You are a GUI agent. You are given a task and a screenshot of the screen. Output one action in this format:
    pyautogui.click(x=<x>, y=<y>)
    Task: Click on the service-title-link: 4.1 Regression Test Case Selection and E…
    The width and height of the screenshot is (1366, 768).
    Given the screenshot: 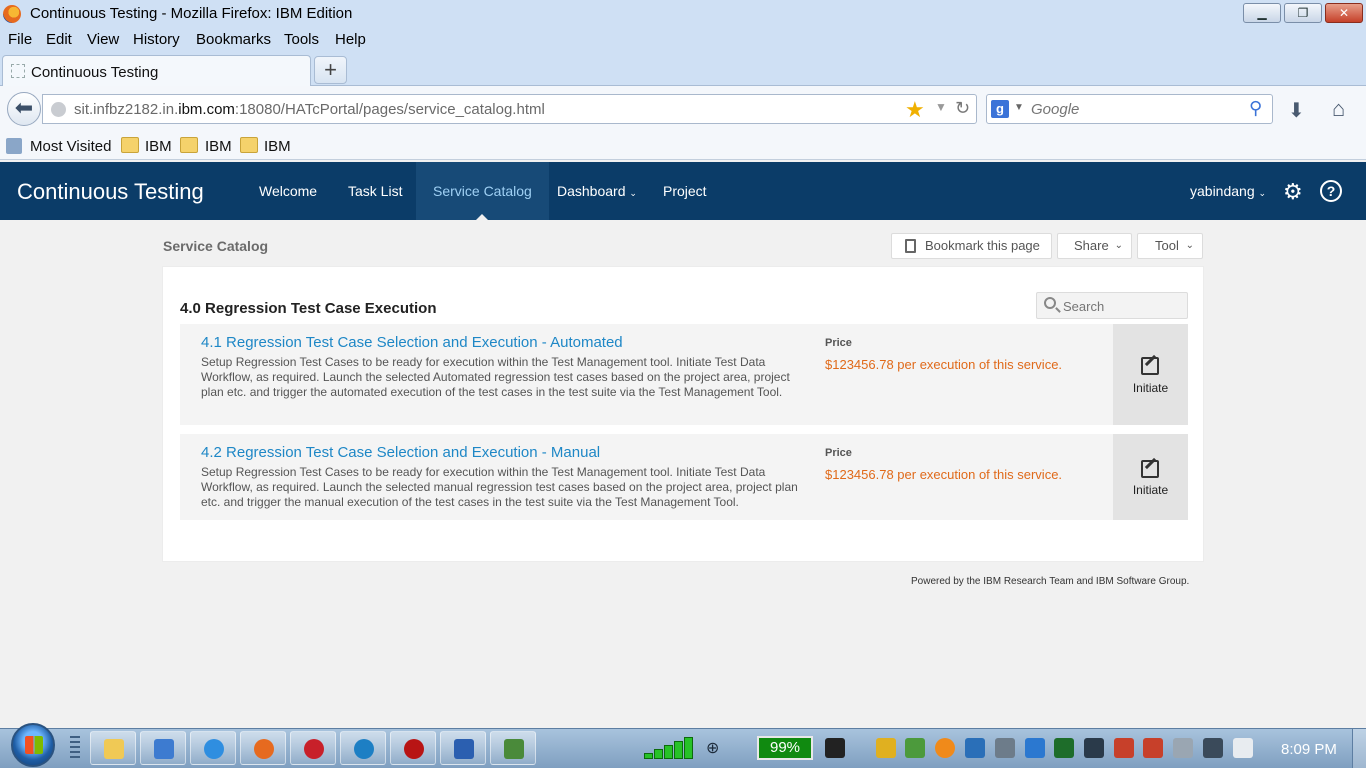 What is the action you would take?
    pyautogui.click(x=412, y=342)
    